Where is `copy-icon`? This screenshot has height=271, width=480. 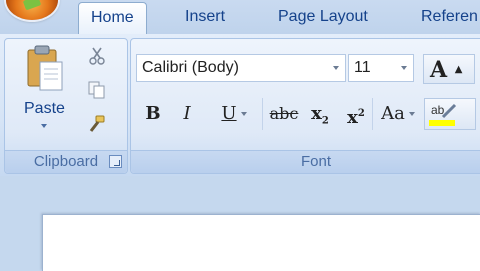 copy-icon is located at coordinates (97, 90).